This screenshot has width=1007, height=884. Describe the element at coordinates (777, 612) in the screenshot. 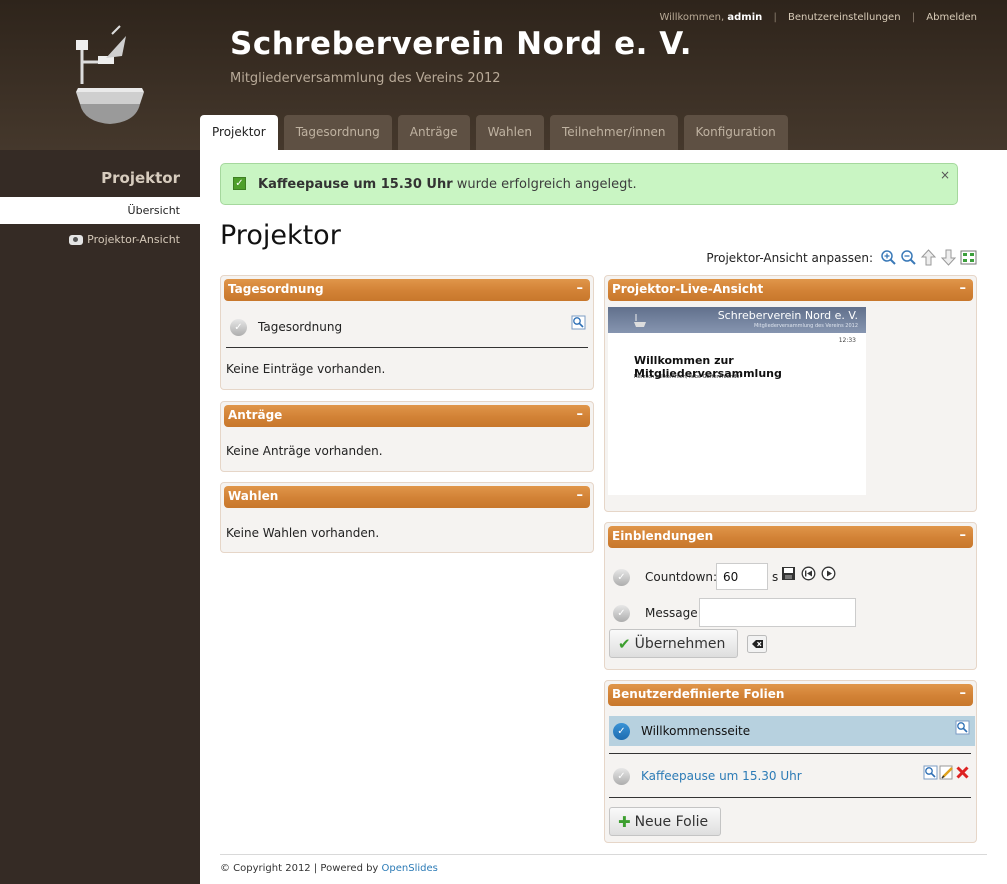

I see `message-input` at that location.